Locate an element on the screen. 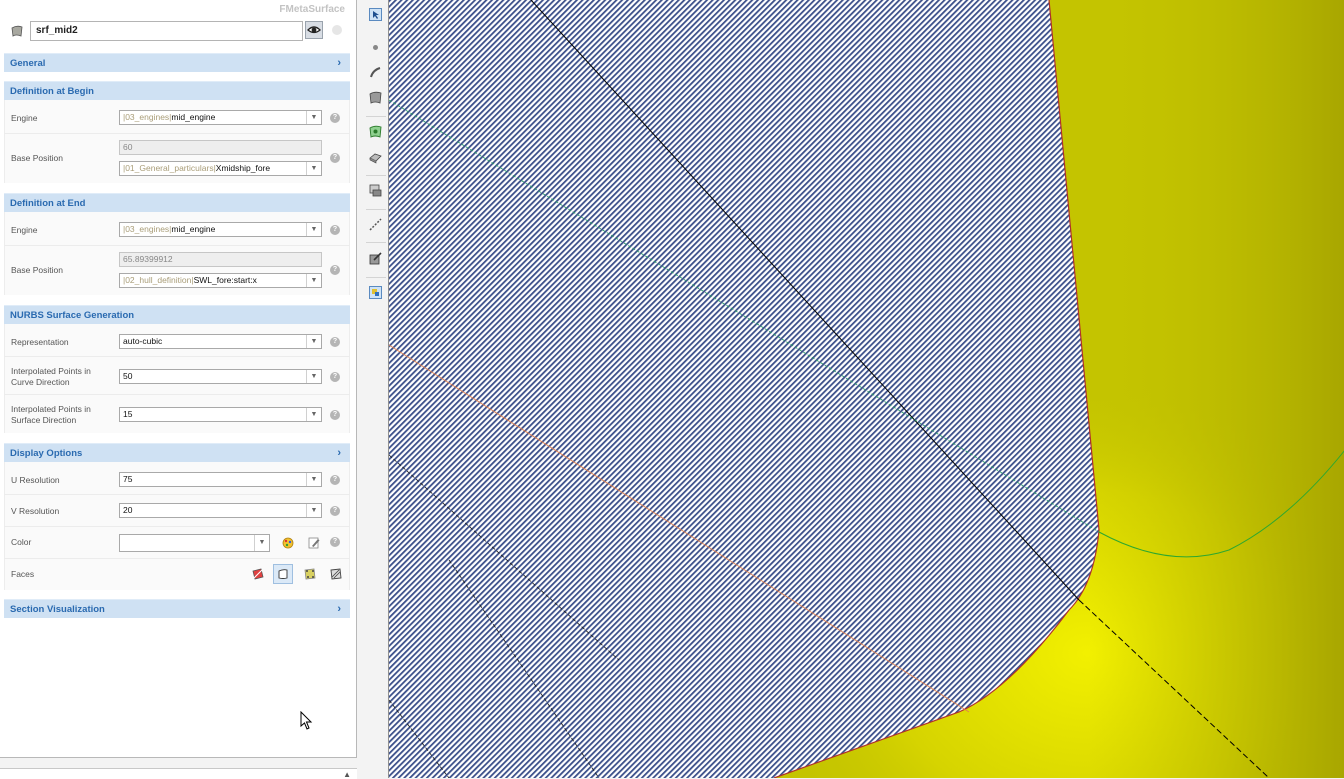  face-mode-outline-button is located at coordinates (283, 574).